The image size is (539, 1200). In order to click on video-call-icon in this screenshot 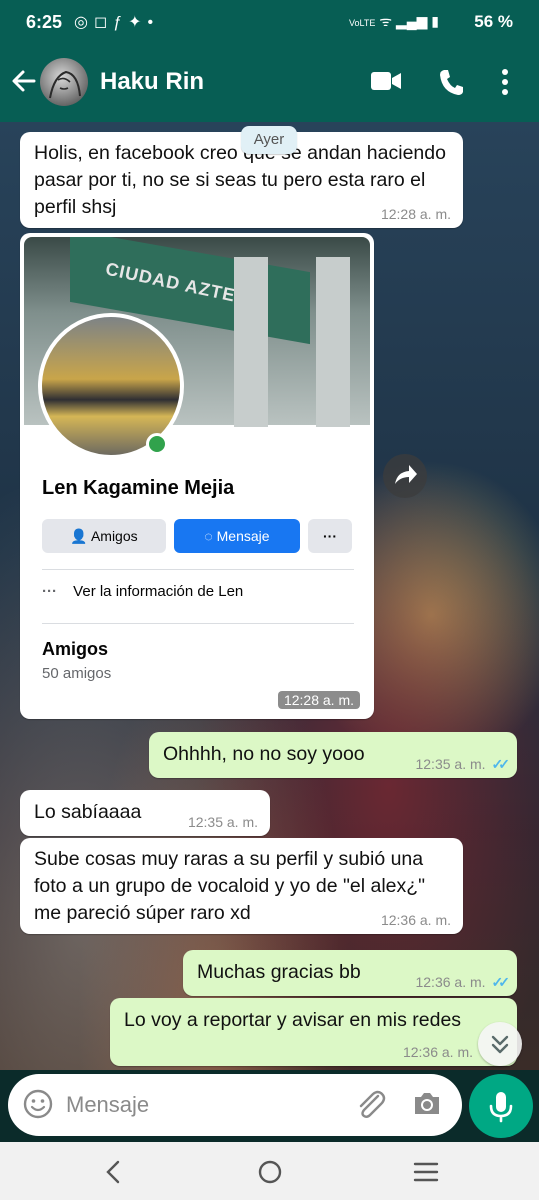, I will do `click(386, 81)`.